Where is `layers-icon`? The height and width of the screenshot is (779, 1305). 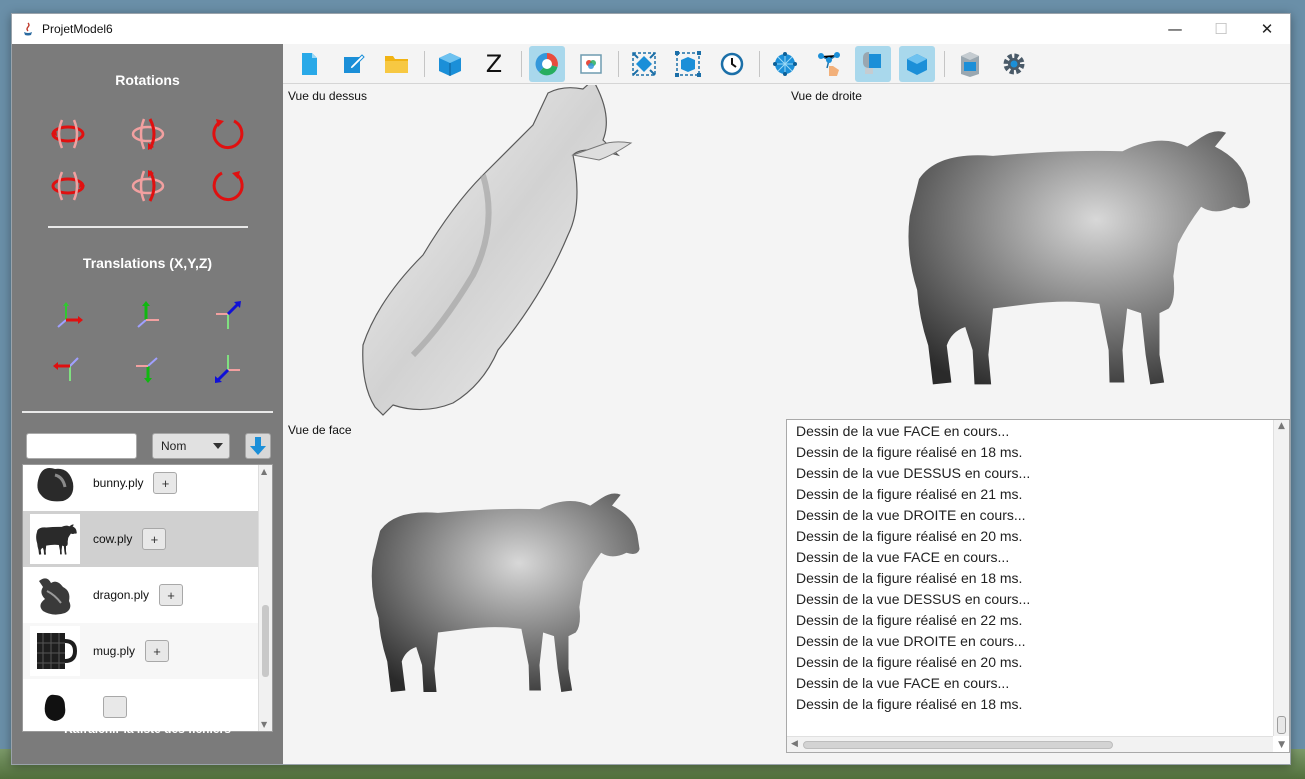 layers-icon is located at coordinates (970, 64).